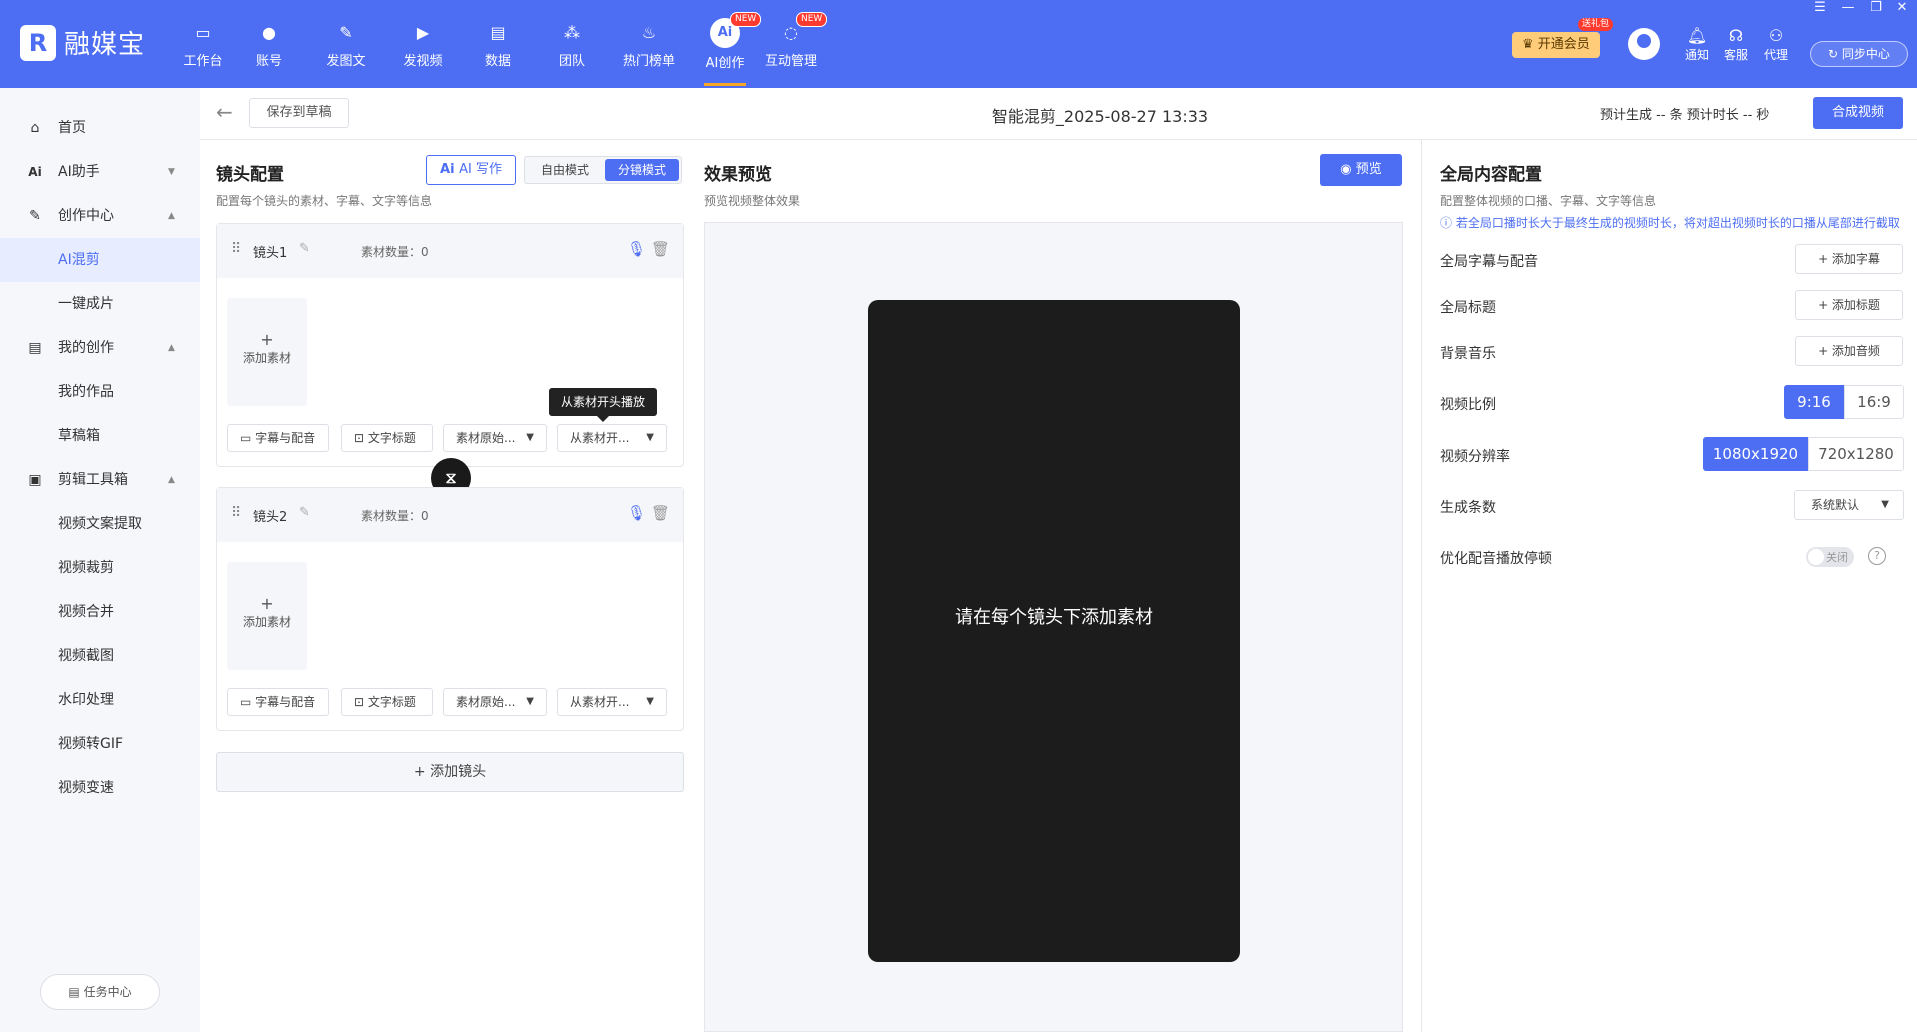 The height and width of the screenshot is (1032, 1917). Describe the element at coordinates (35, 480) in the screenshot. I see `toolbox-icon: ▣` at that location.